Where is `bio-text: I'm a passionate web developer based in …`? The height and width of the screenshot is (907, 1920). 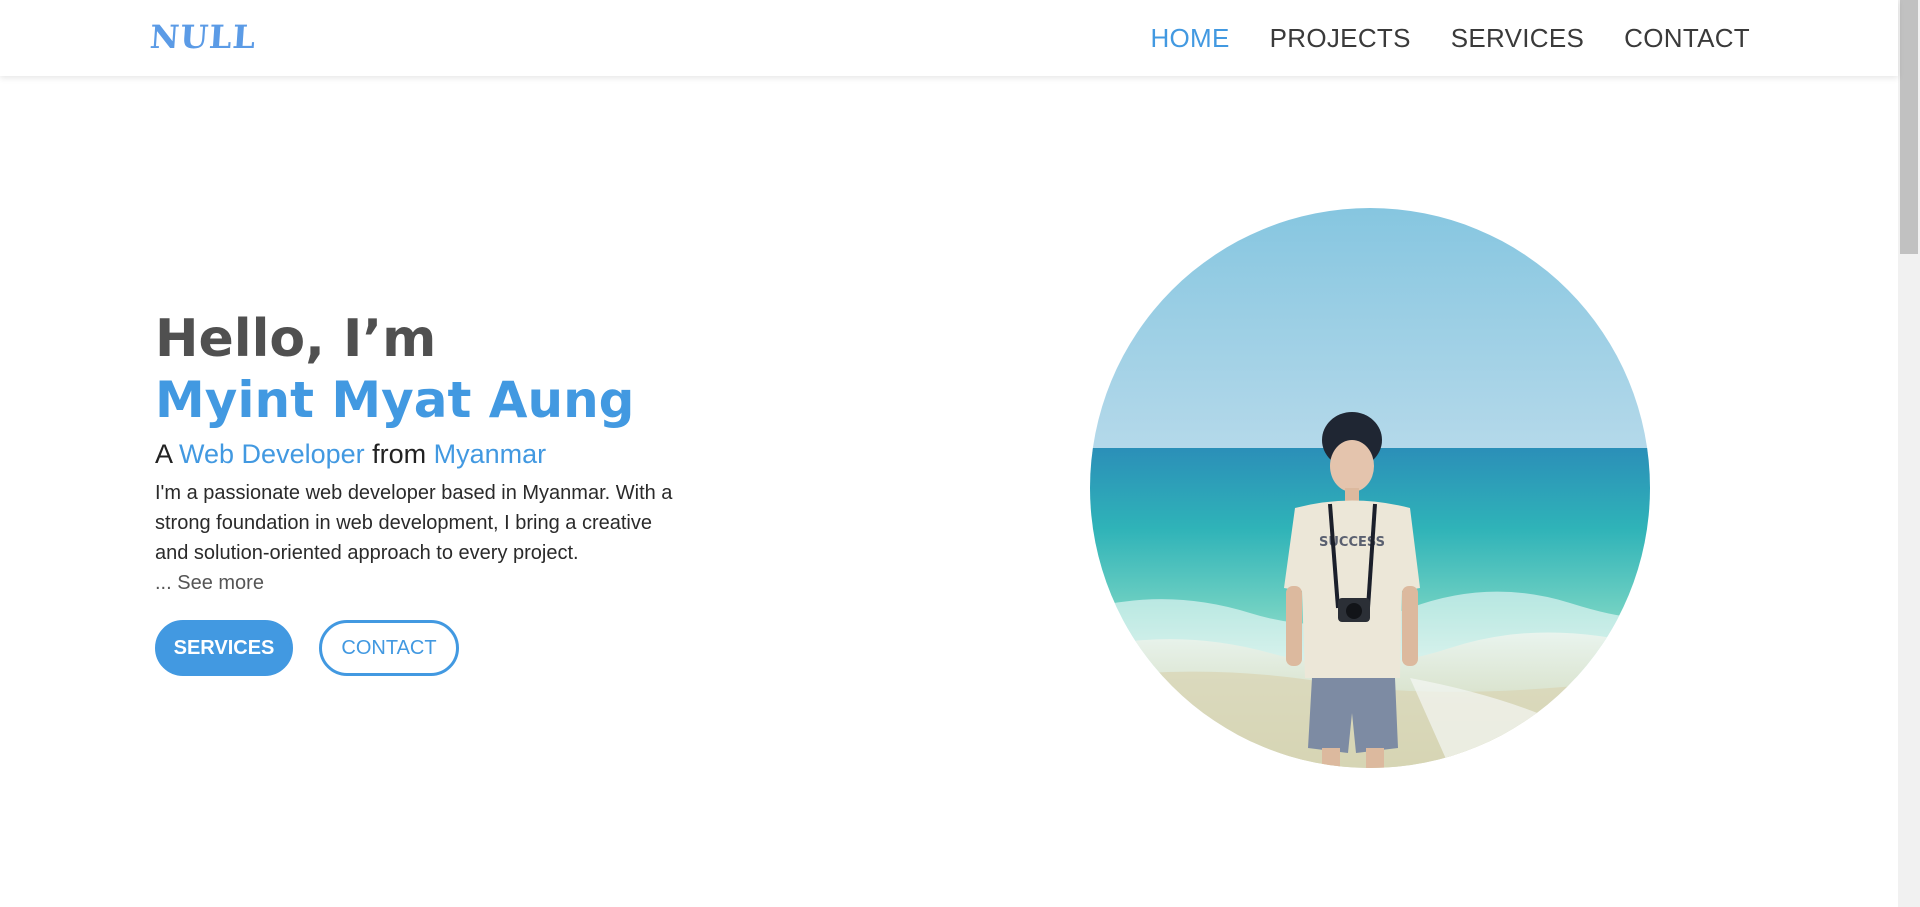
bio-text: I'm a passionate web developer based in … is located at coordinates (414, 523).